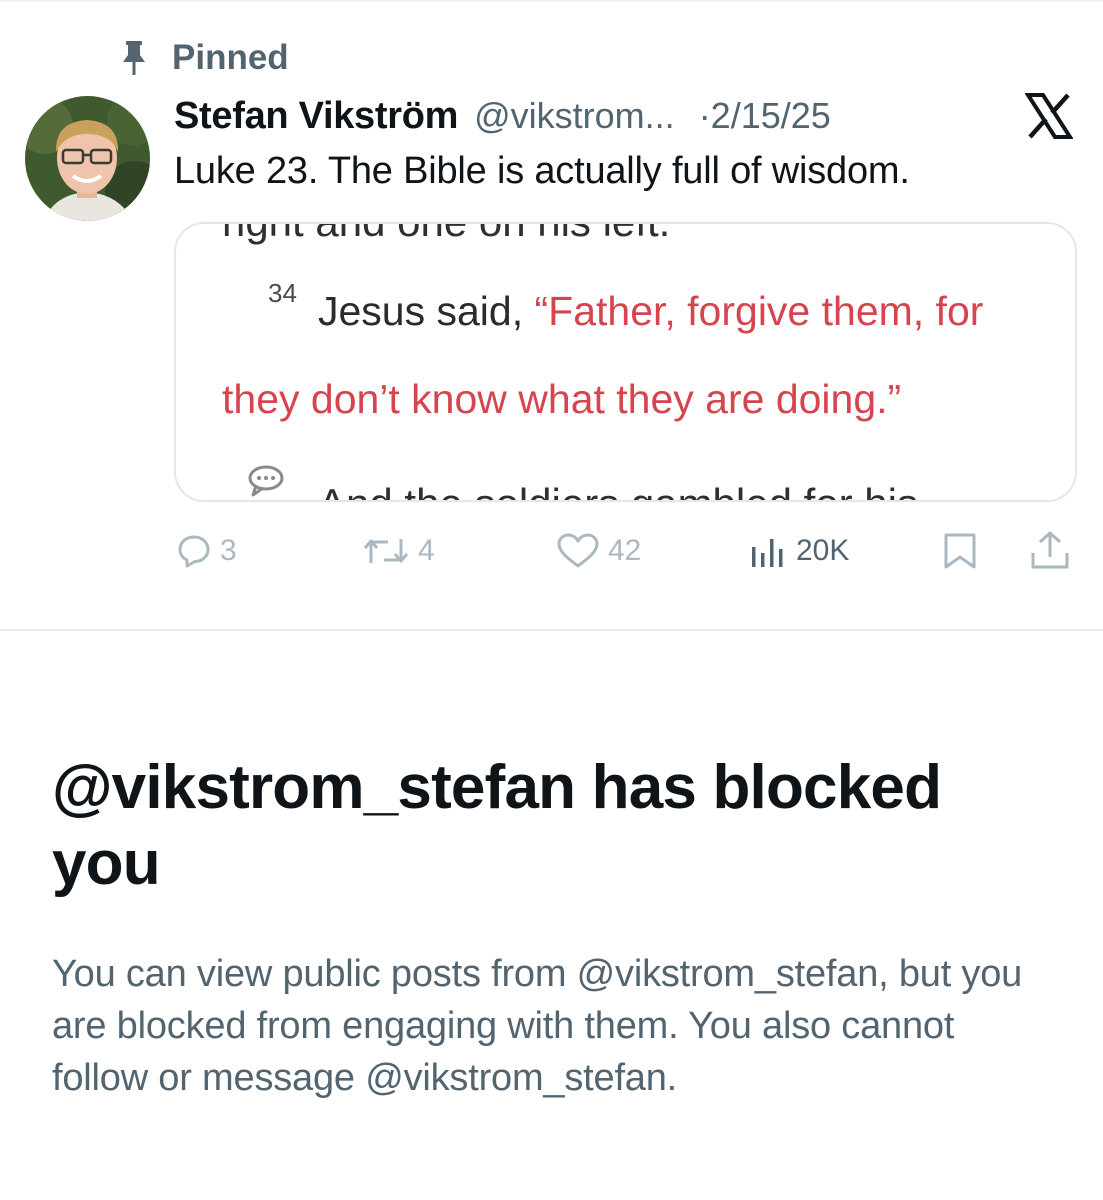  Describe the element at coordinates (625, 550) in the screenshot. I see `like-count: 42` at that location.